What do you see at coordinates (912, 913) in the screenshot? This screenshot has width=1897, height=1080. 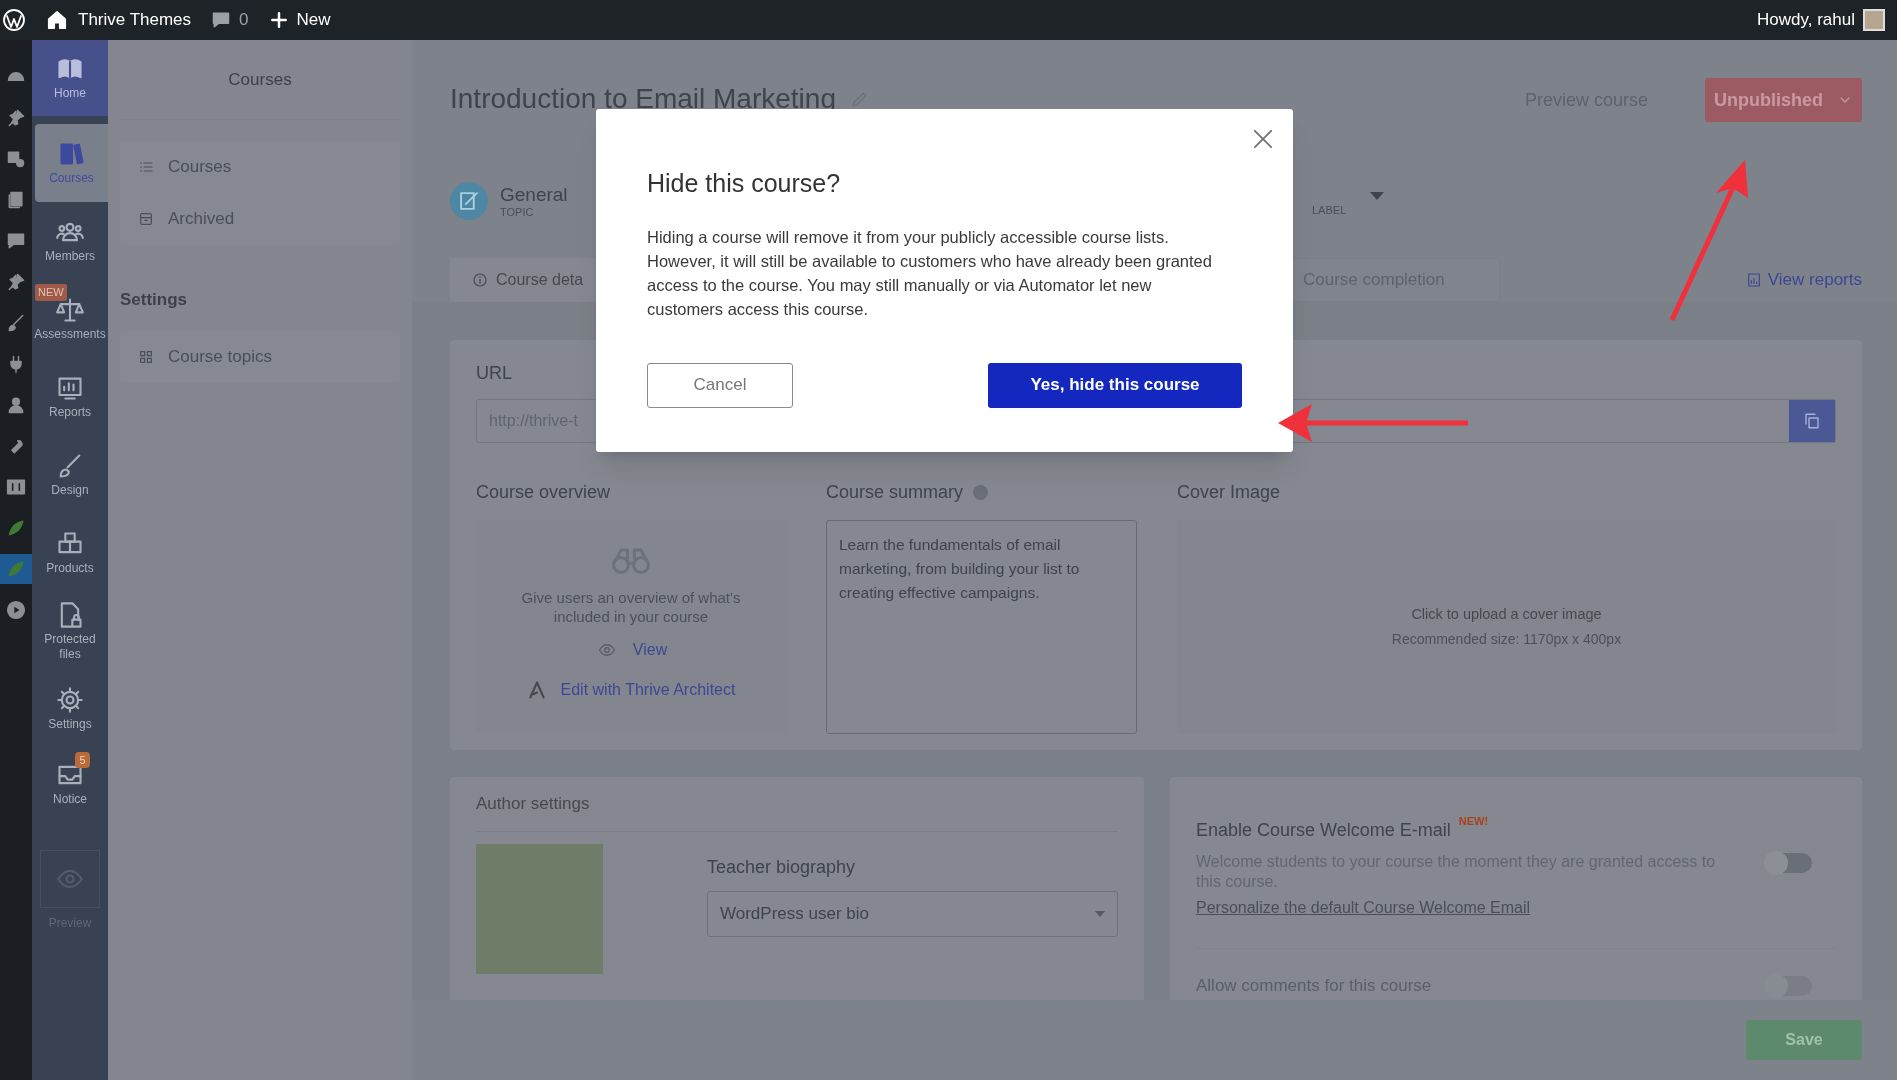 I see `biography-dropdown: WordPress user bio` at bounding box center [912, 913].